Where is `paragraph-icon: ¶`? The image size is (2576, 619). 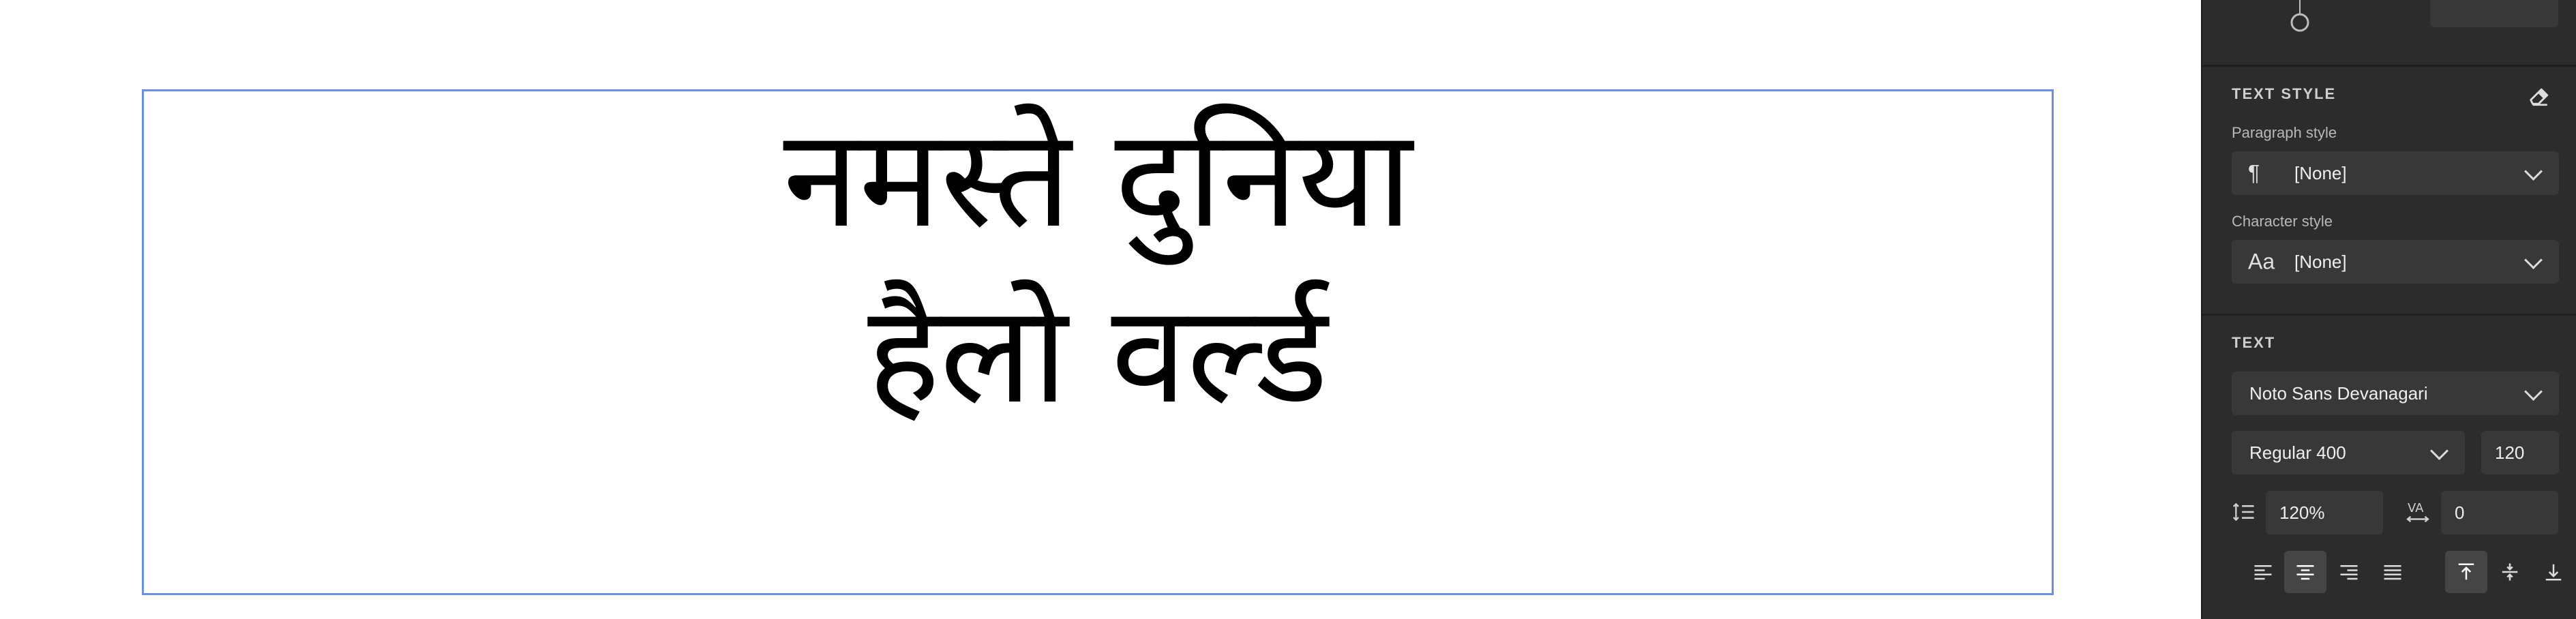
paragraph-icon: ¶ is located at coordinates (2254, 172).